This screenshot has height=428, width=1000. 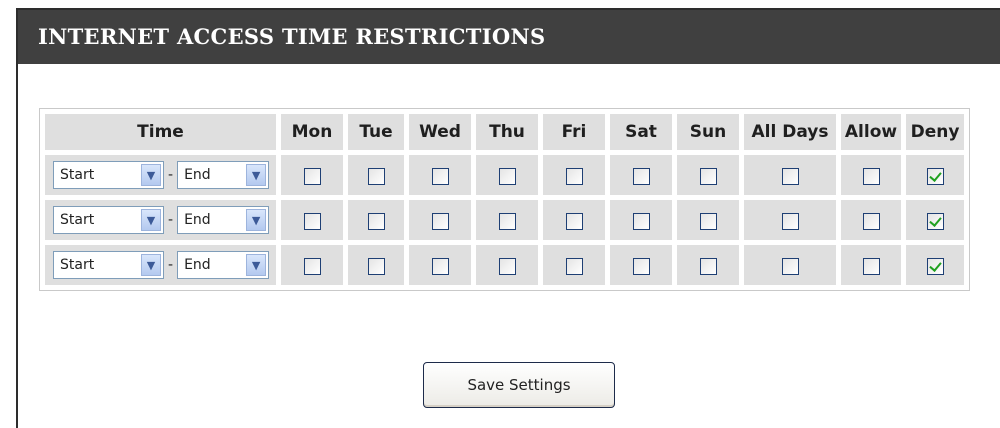 I want to click on column-header-sat: Sat, so click(x=641, y=132).